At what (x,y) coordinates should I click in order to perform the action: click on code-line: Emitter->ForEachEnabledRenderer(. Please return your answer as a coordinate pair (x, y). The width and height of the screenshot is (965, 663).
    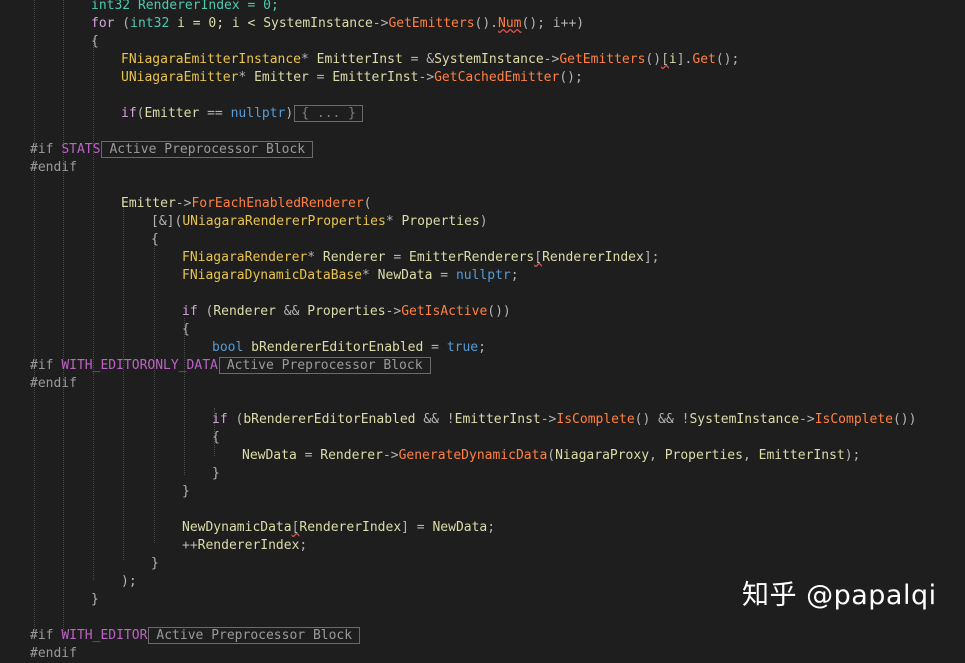
    Looking at the image, I should click on (246, 204).